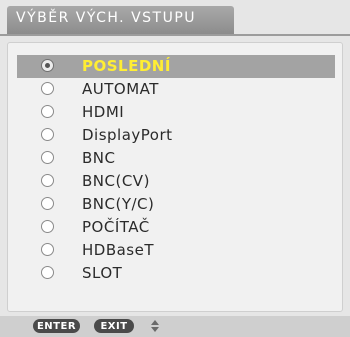 The height and width of the screenshot is (337, 350). I want to click on input-option: BNC, so click(176, 158).